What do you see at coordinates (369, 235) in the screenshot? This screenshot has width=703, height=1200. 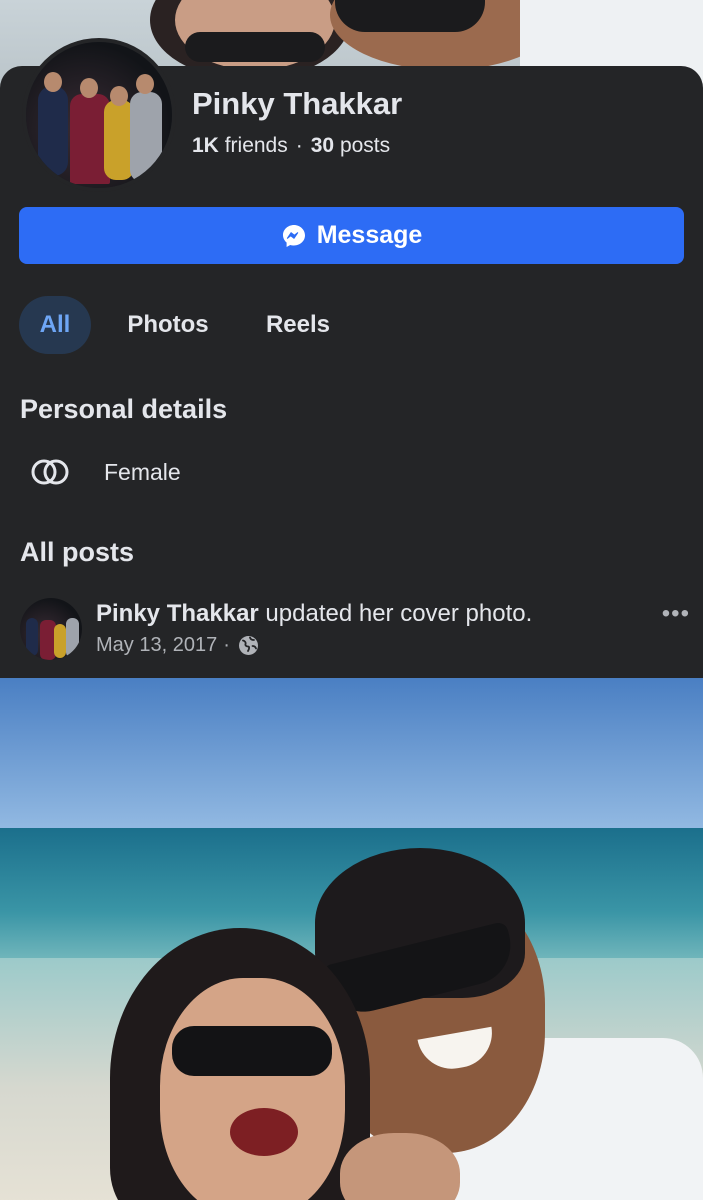 I see `message-button-label: Message` at bounding box center [369, 235].